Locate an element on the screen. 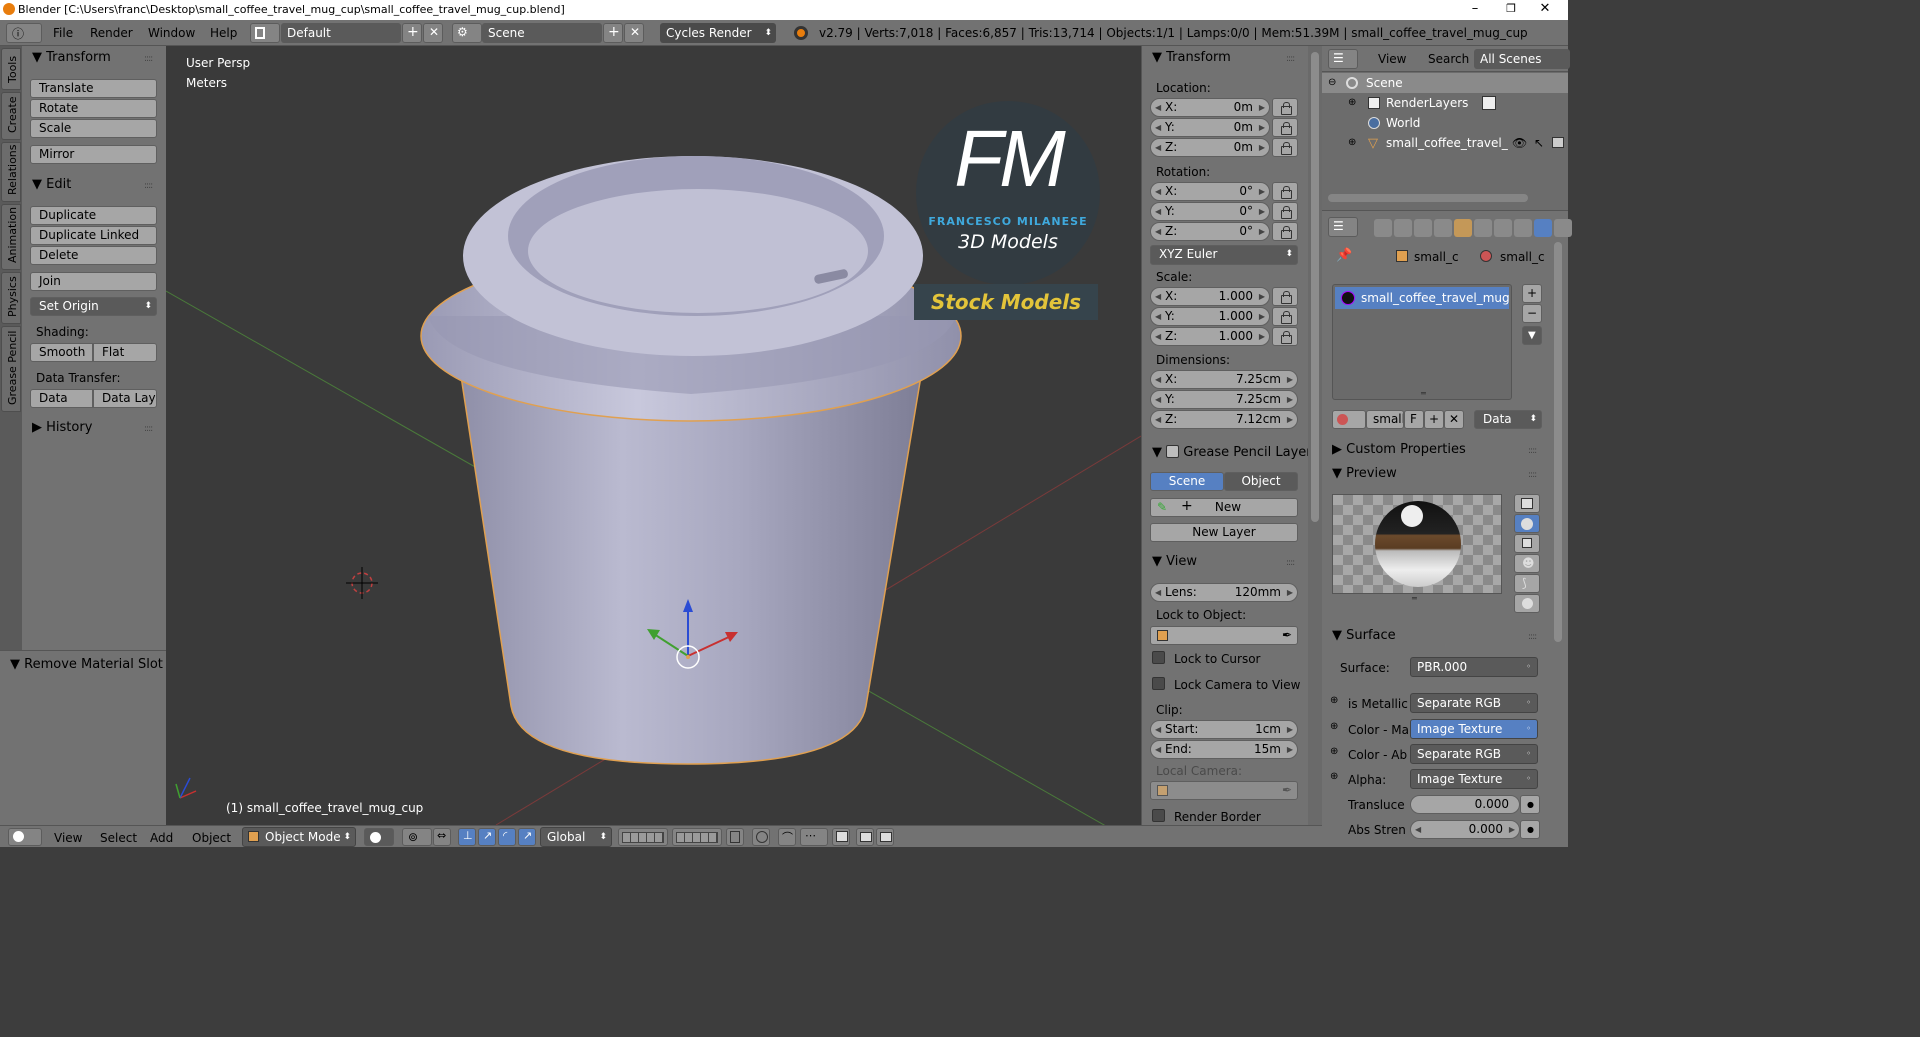  viewport-menu-add: Add is located at coordinates (161, 838).